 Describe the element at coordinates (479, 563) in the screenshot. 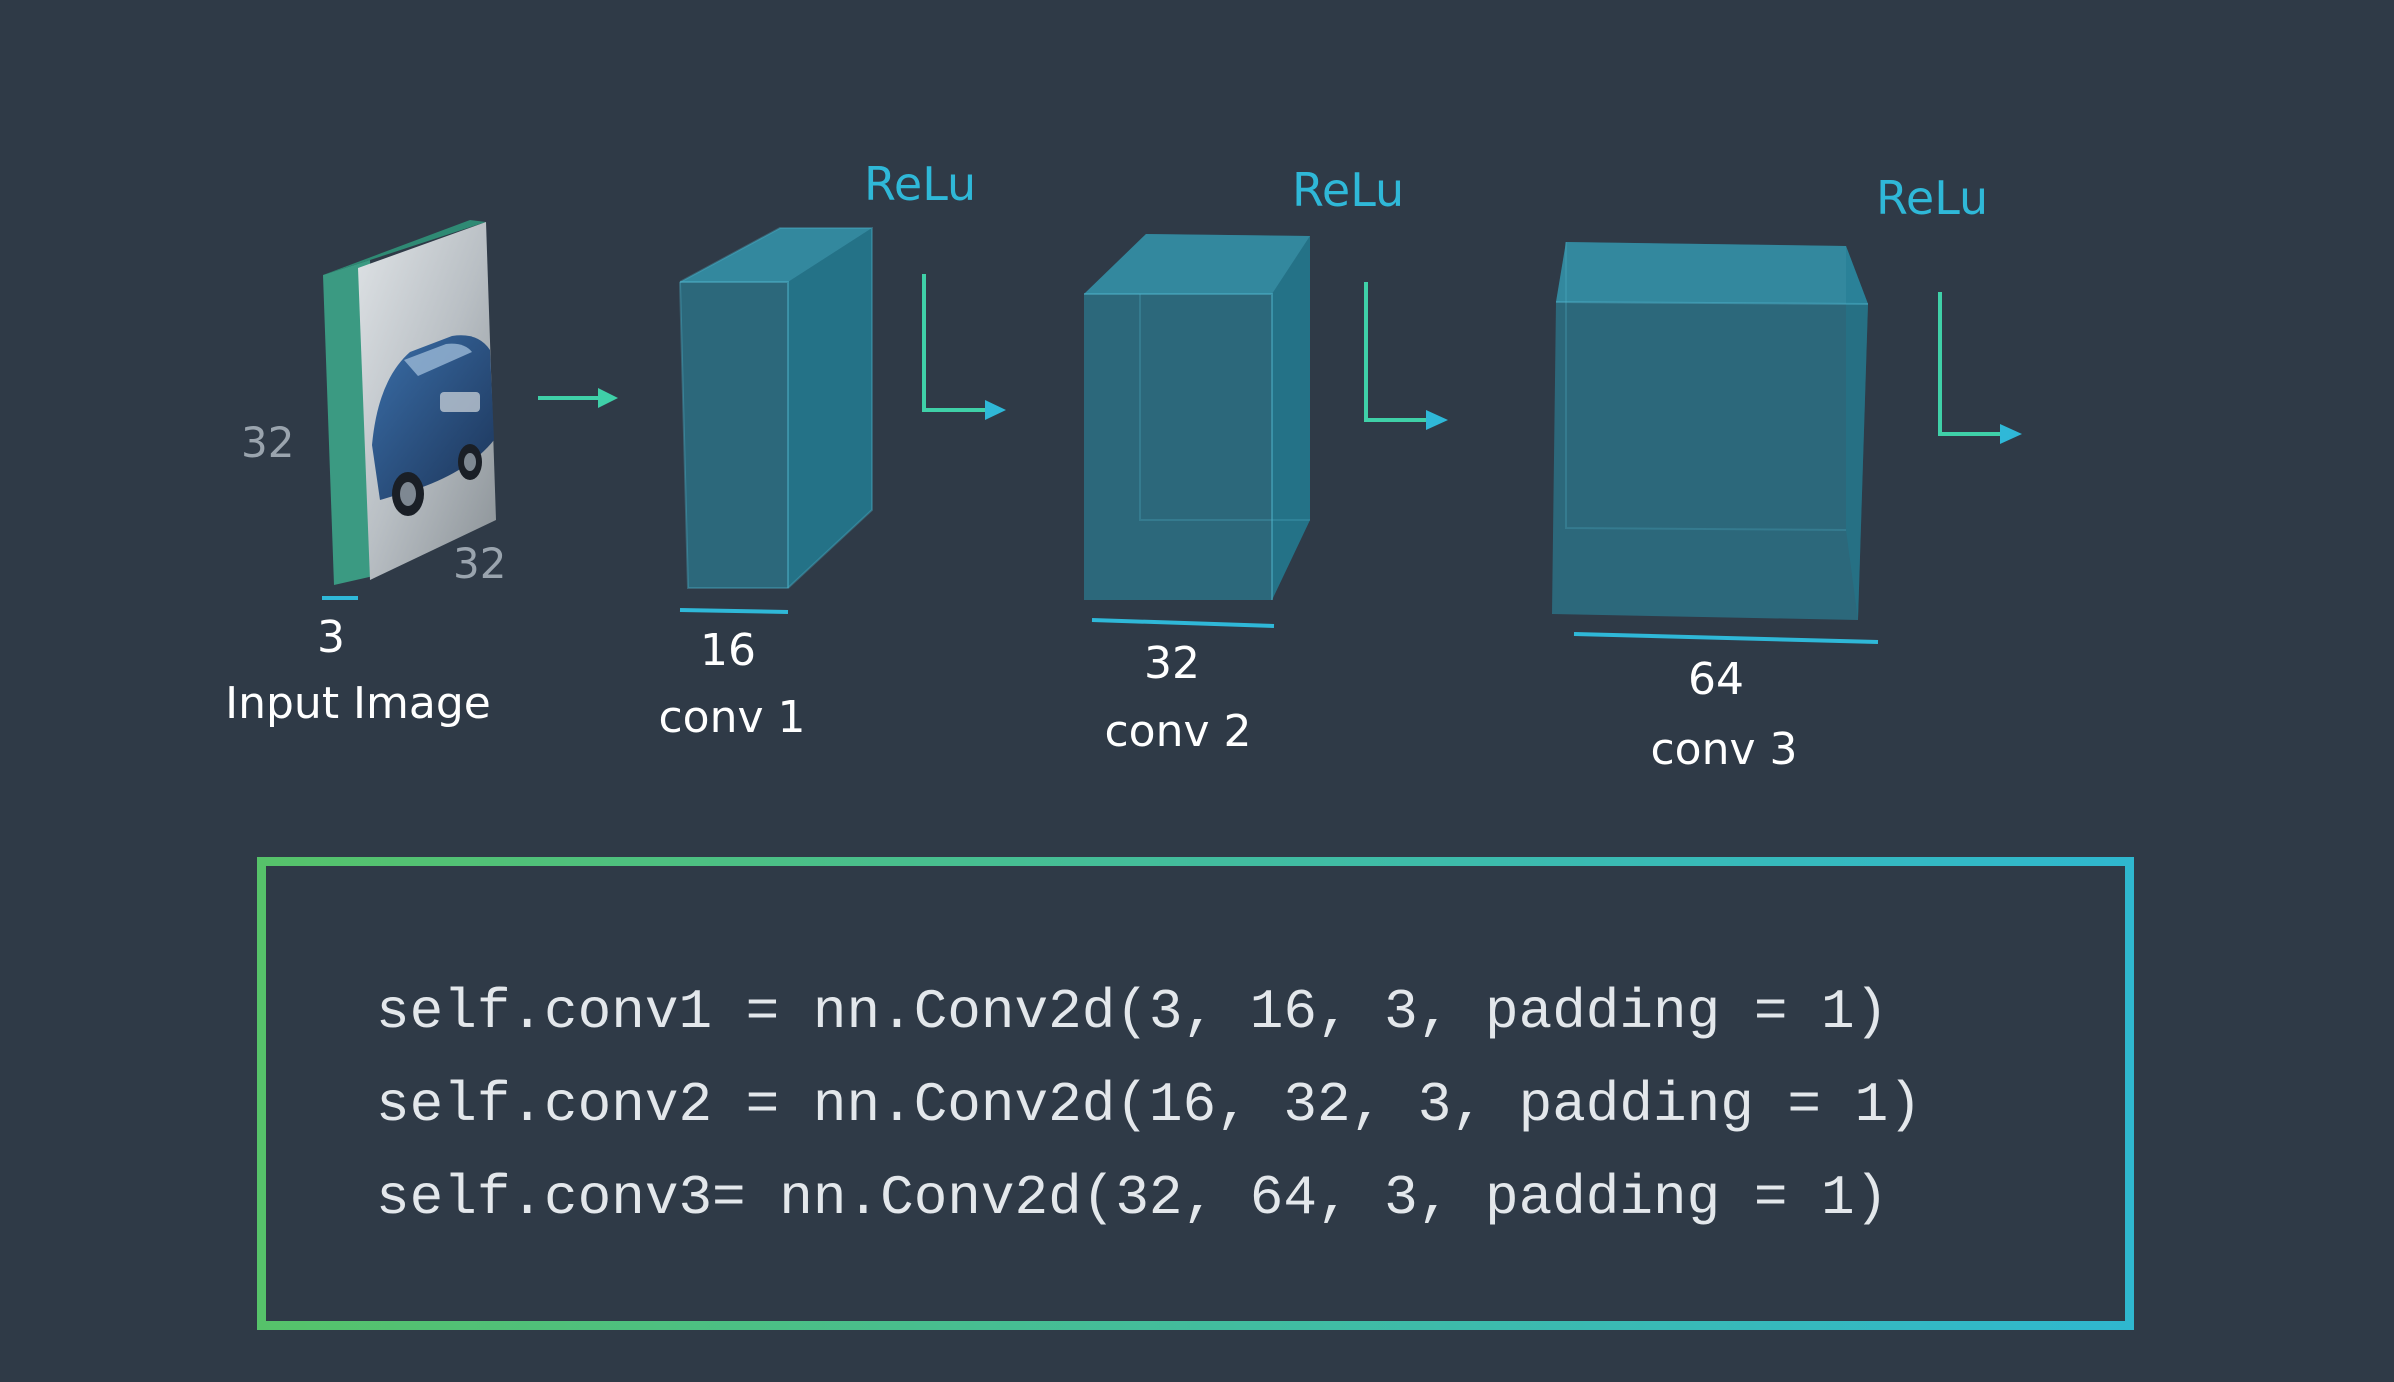

I see `input-width-label: 32` at that location.